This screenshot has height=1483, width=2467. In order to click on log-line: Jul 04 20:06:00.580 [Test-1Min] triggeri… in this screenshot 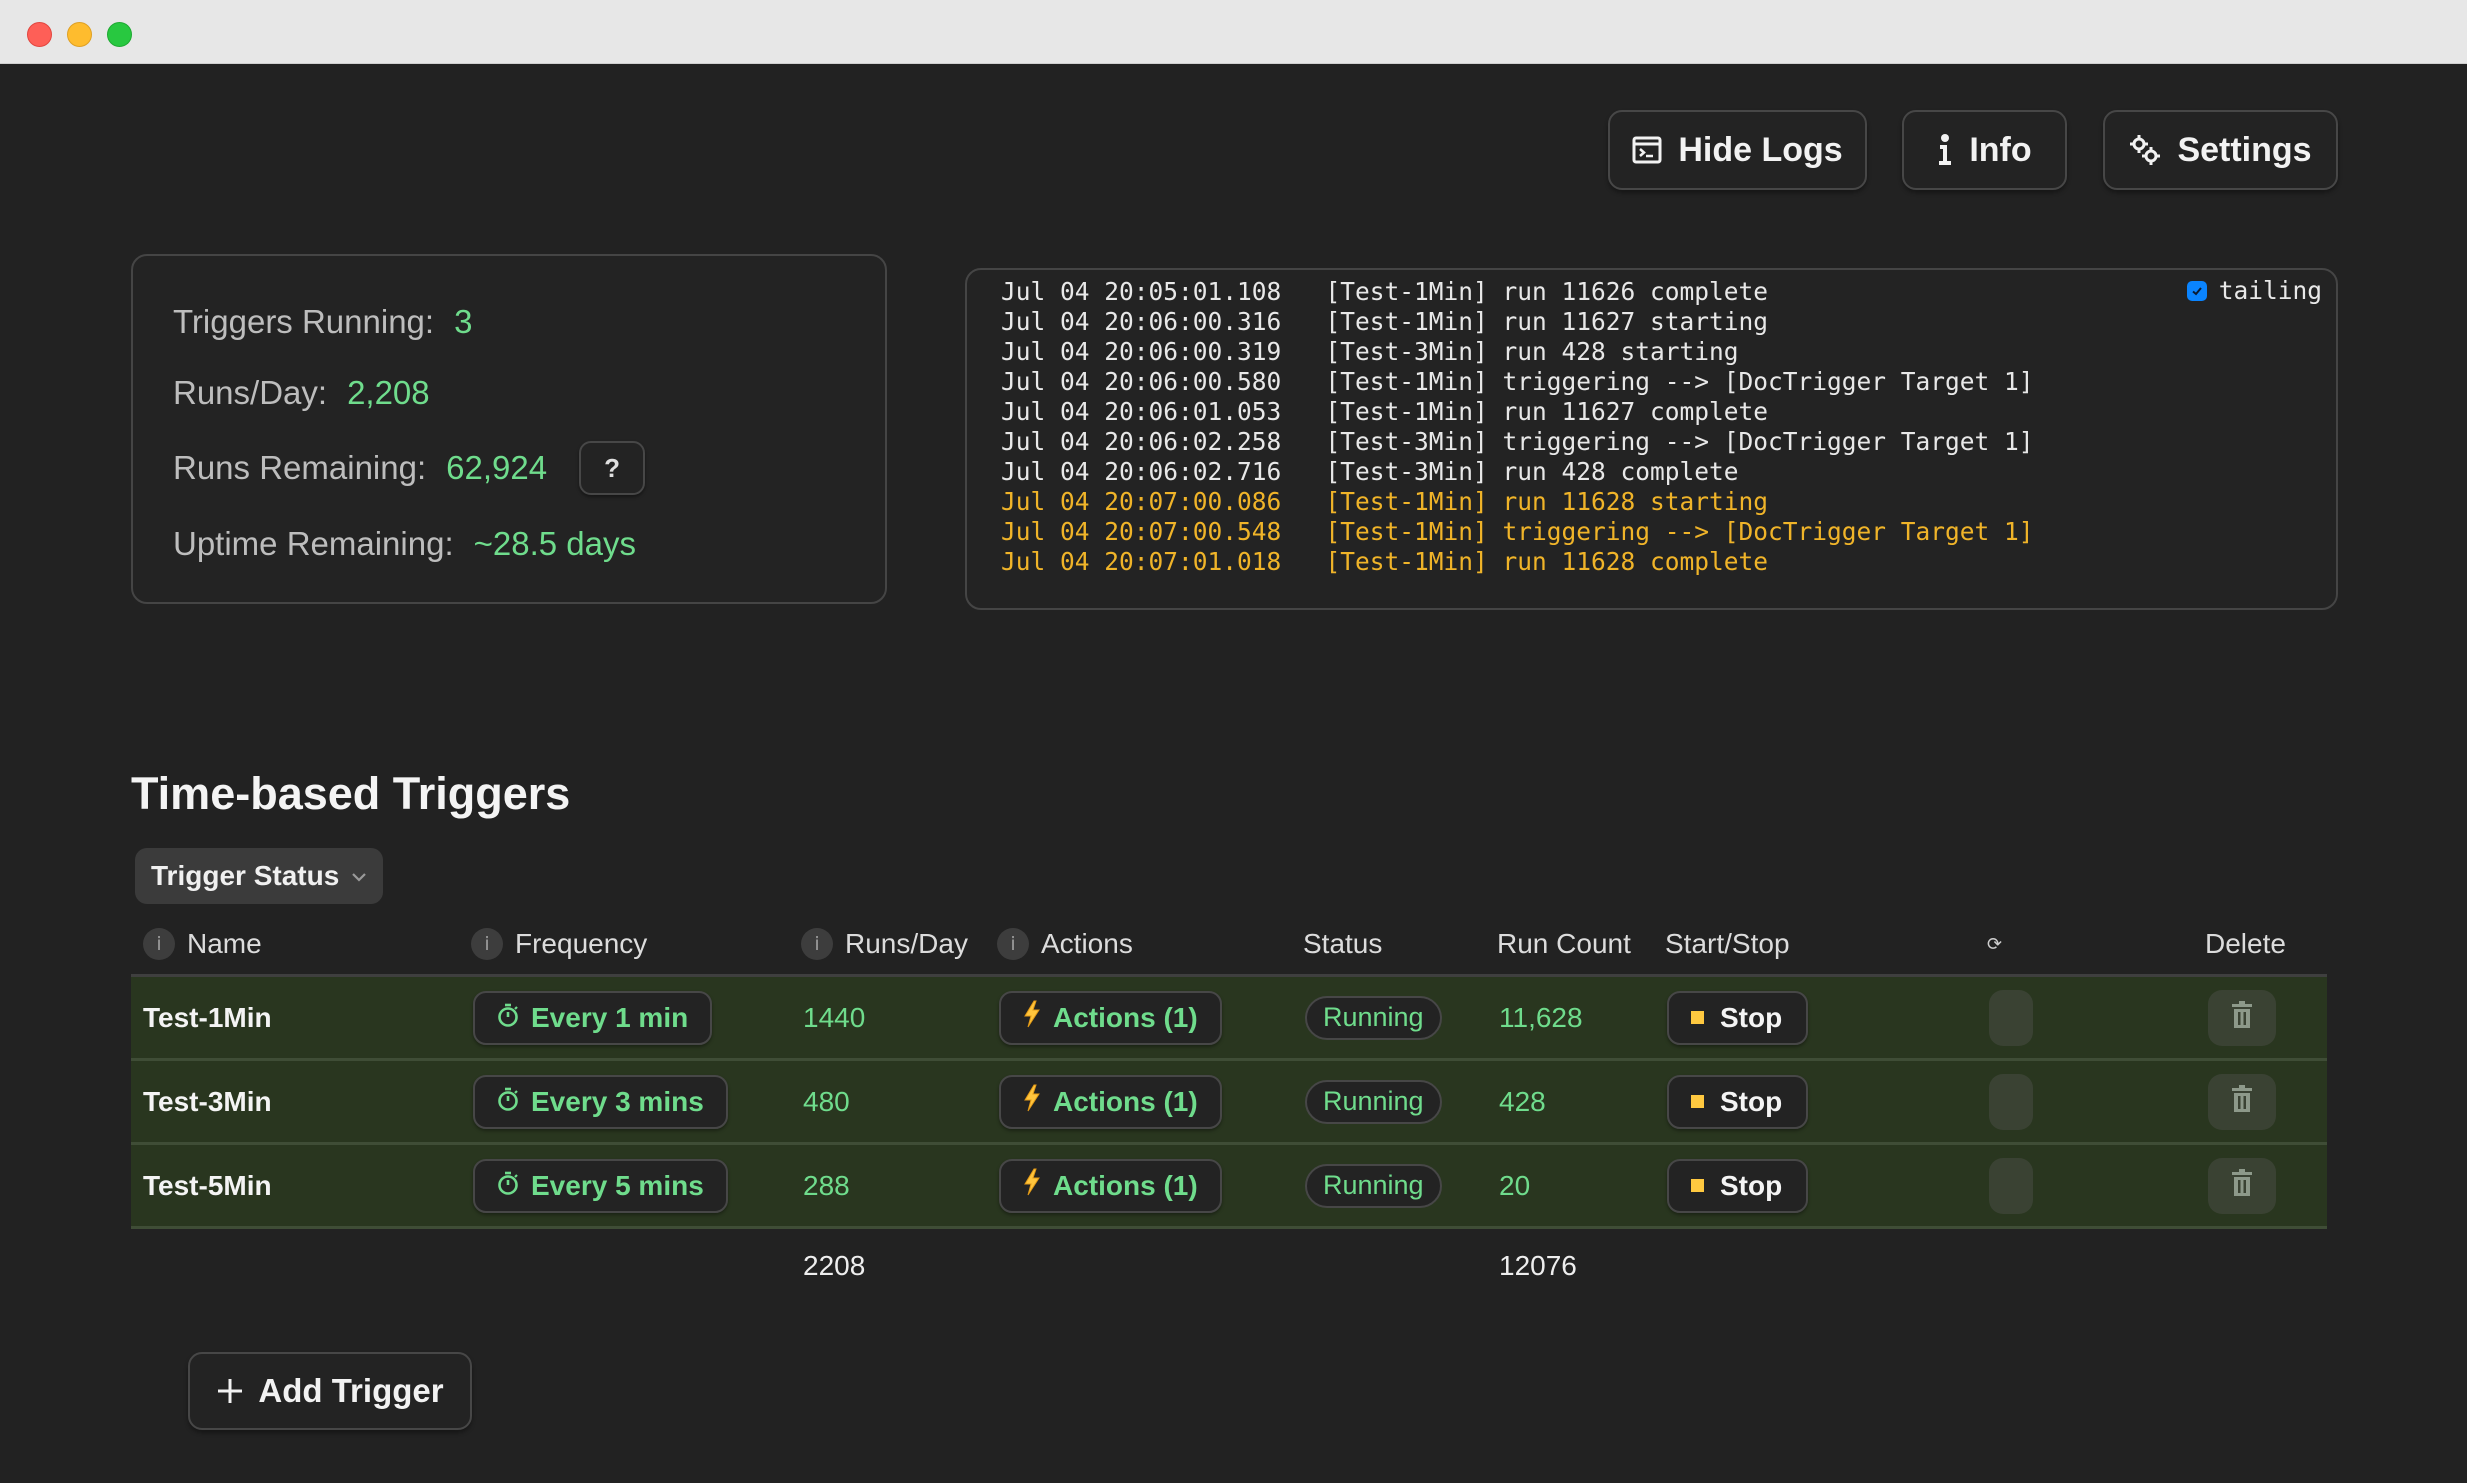, I will do `click(1517, 381)`.